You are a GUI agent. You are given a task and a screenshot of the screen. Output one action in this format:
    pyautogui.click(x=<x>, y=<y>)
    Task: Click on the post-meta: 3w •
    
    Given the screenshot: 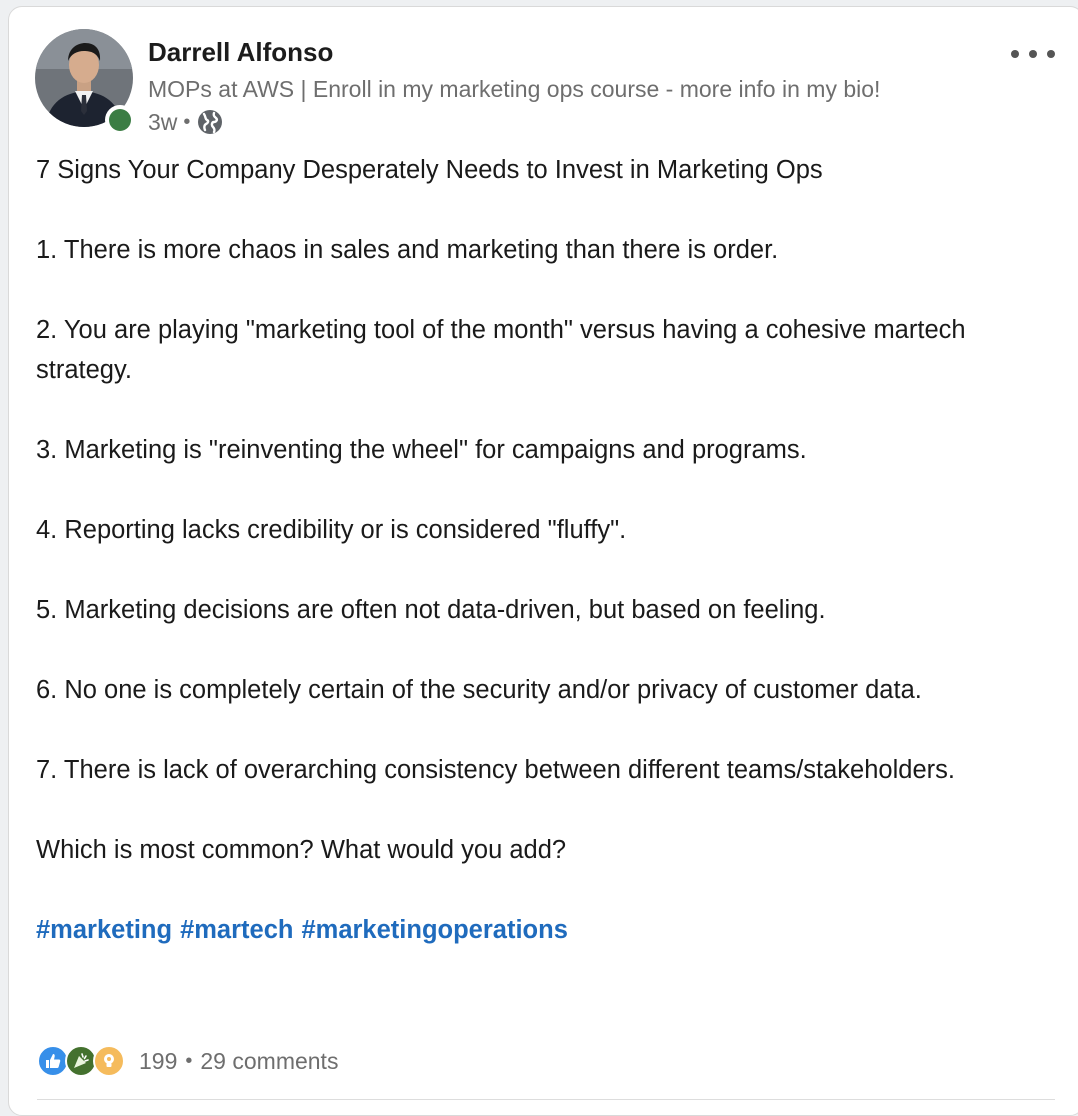 What is the action you would take?
    pyautogui.click(x=186, y=122)
    